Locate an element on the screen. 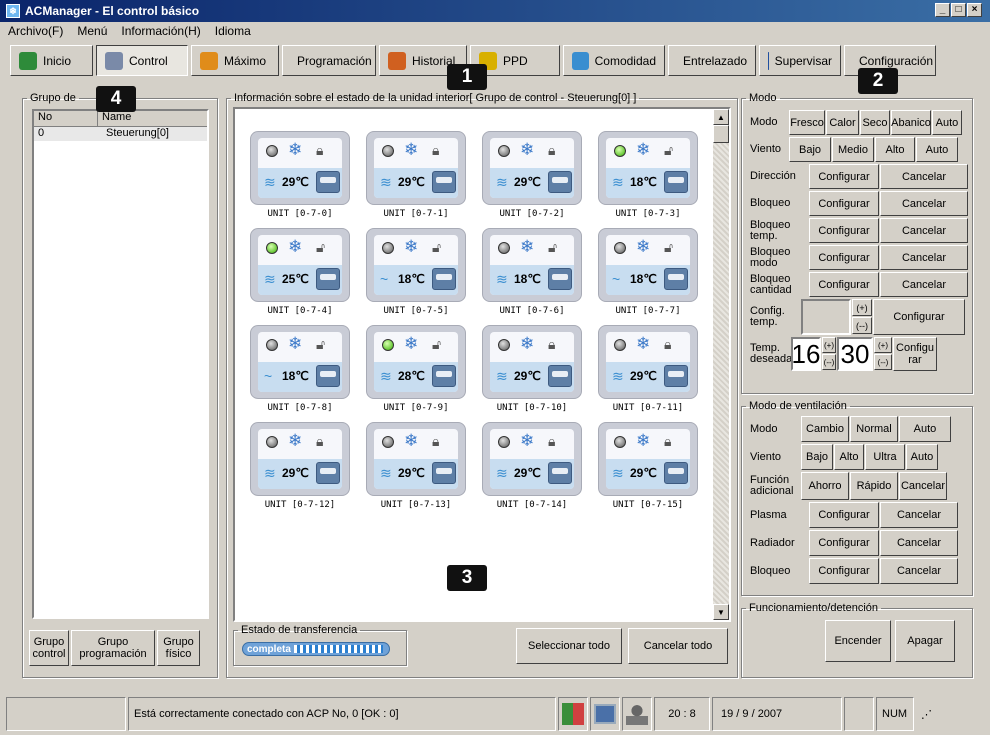 The width and height of the screenshot is (990, 735). mode-abanico-button: Abanico is located at coordinates (911, 122).